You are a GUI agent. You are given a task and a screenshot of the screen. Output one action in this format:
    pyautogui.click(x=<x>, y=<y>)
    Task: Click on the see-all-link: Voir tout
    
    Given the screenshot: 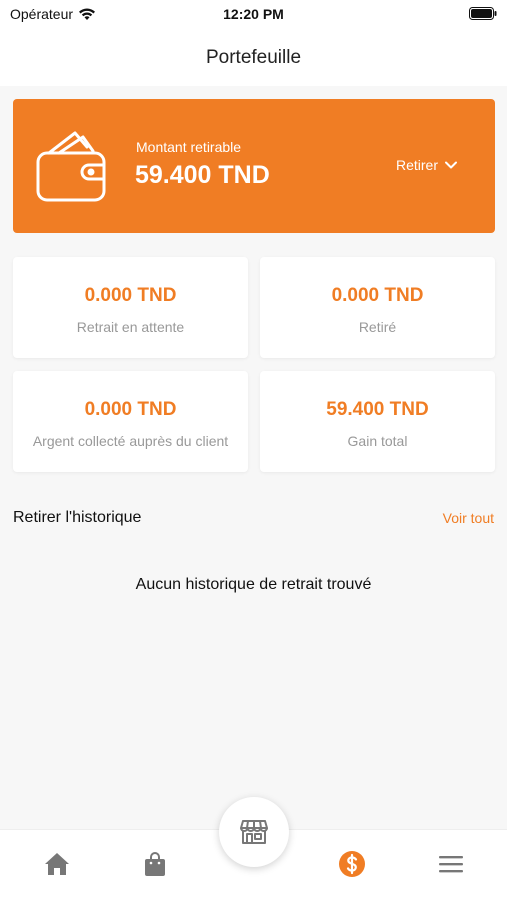 What is the action you would take?
    pyautogui.click(x=468, y=518)
    